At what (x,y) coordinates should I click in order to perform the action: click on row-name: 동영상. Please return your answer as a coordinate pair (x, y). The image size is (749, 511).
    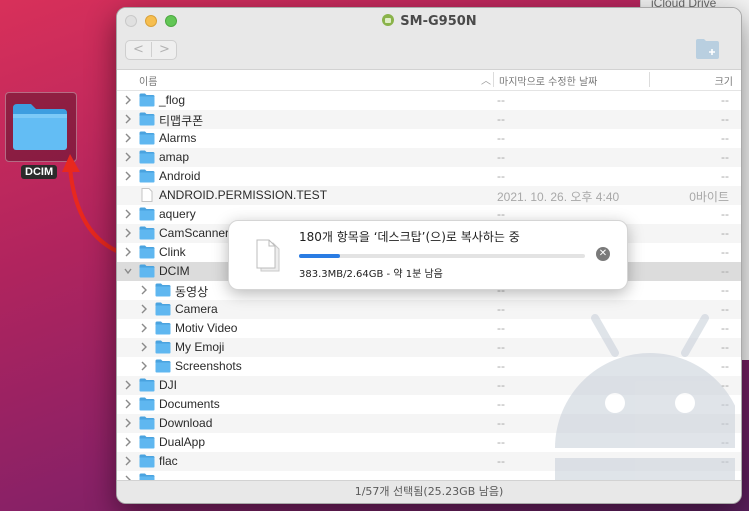
    Looking at the image, I should click on (192, 292).